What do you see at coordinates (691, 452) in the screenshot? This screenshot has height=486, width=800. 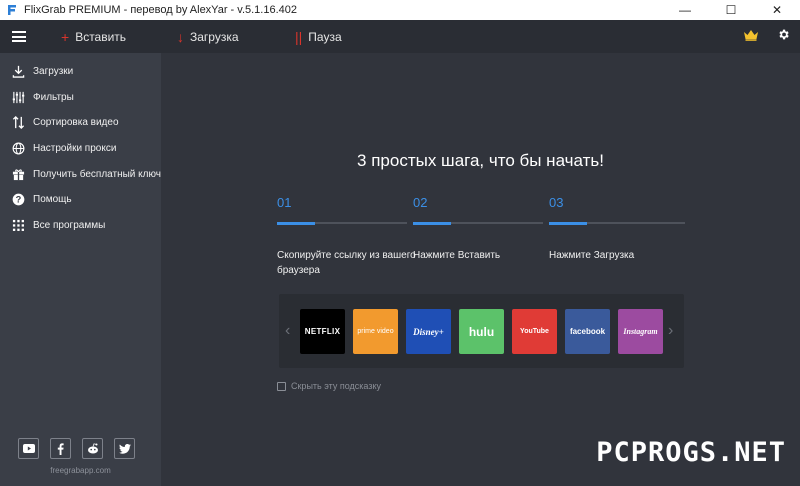 I see `watermark: PCPROGS.NET` at bounding box center [691, 452].